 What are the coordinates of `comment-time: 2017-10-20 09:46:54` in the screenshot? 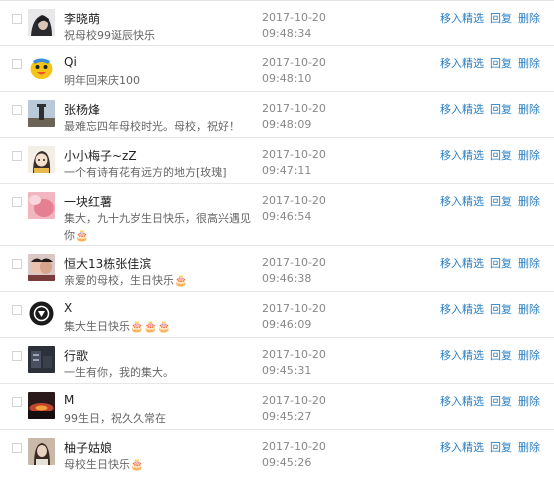 It's located at (294, 208).